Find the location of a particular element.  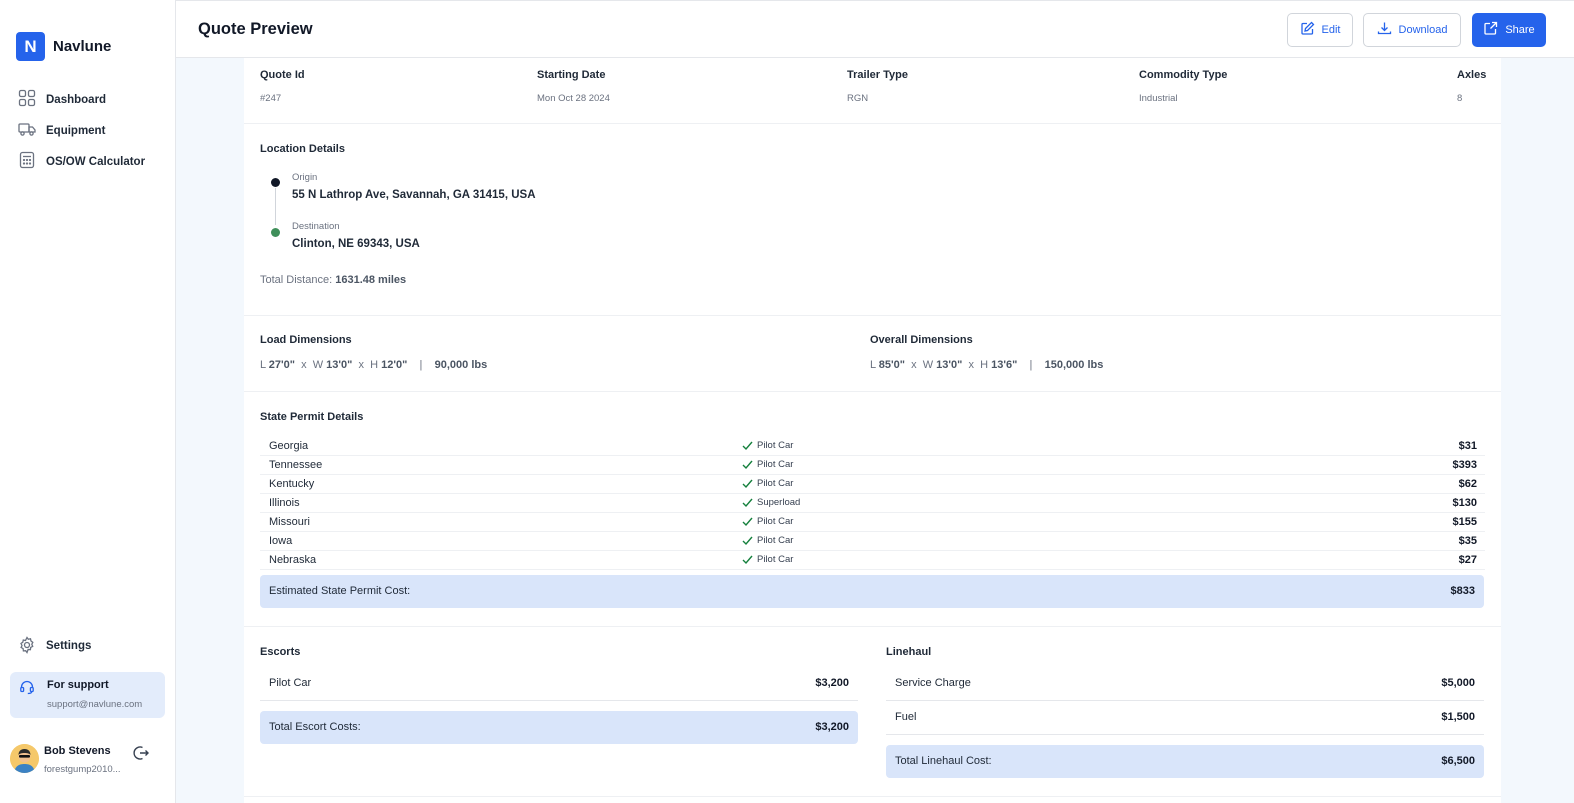

sidebar-item-label: Equipment is located at coordinates (76, 130).